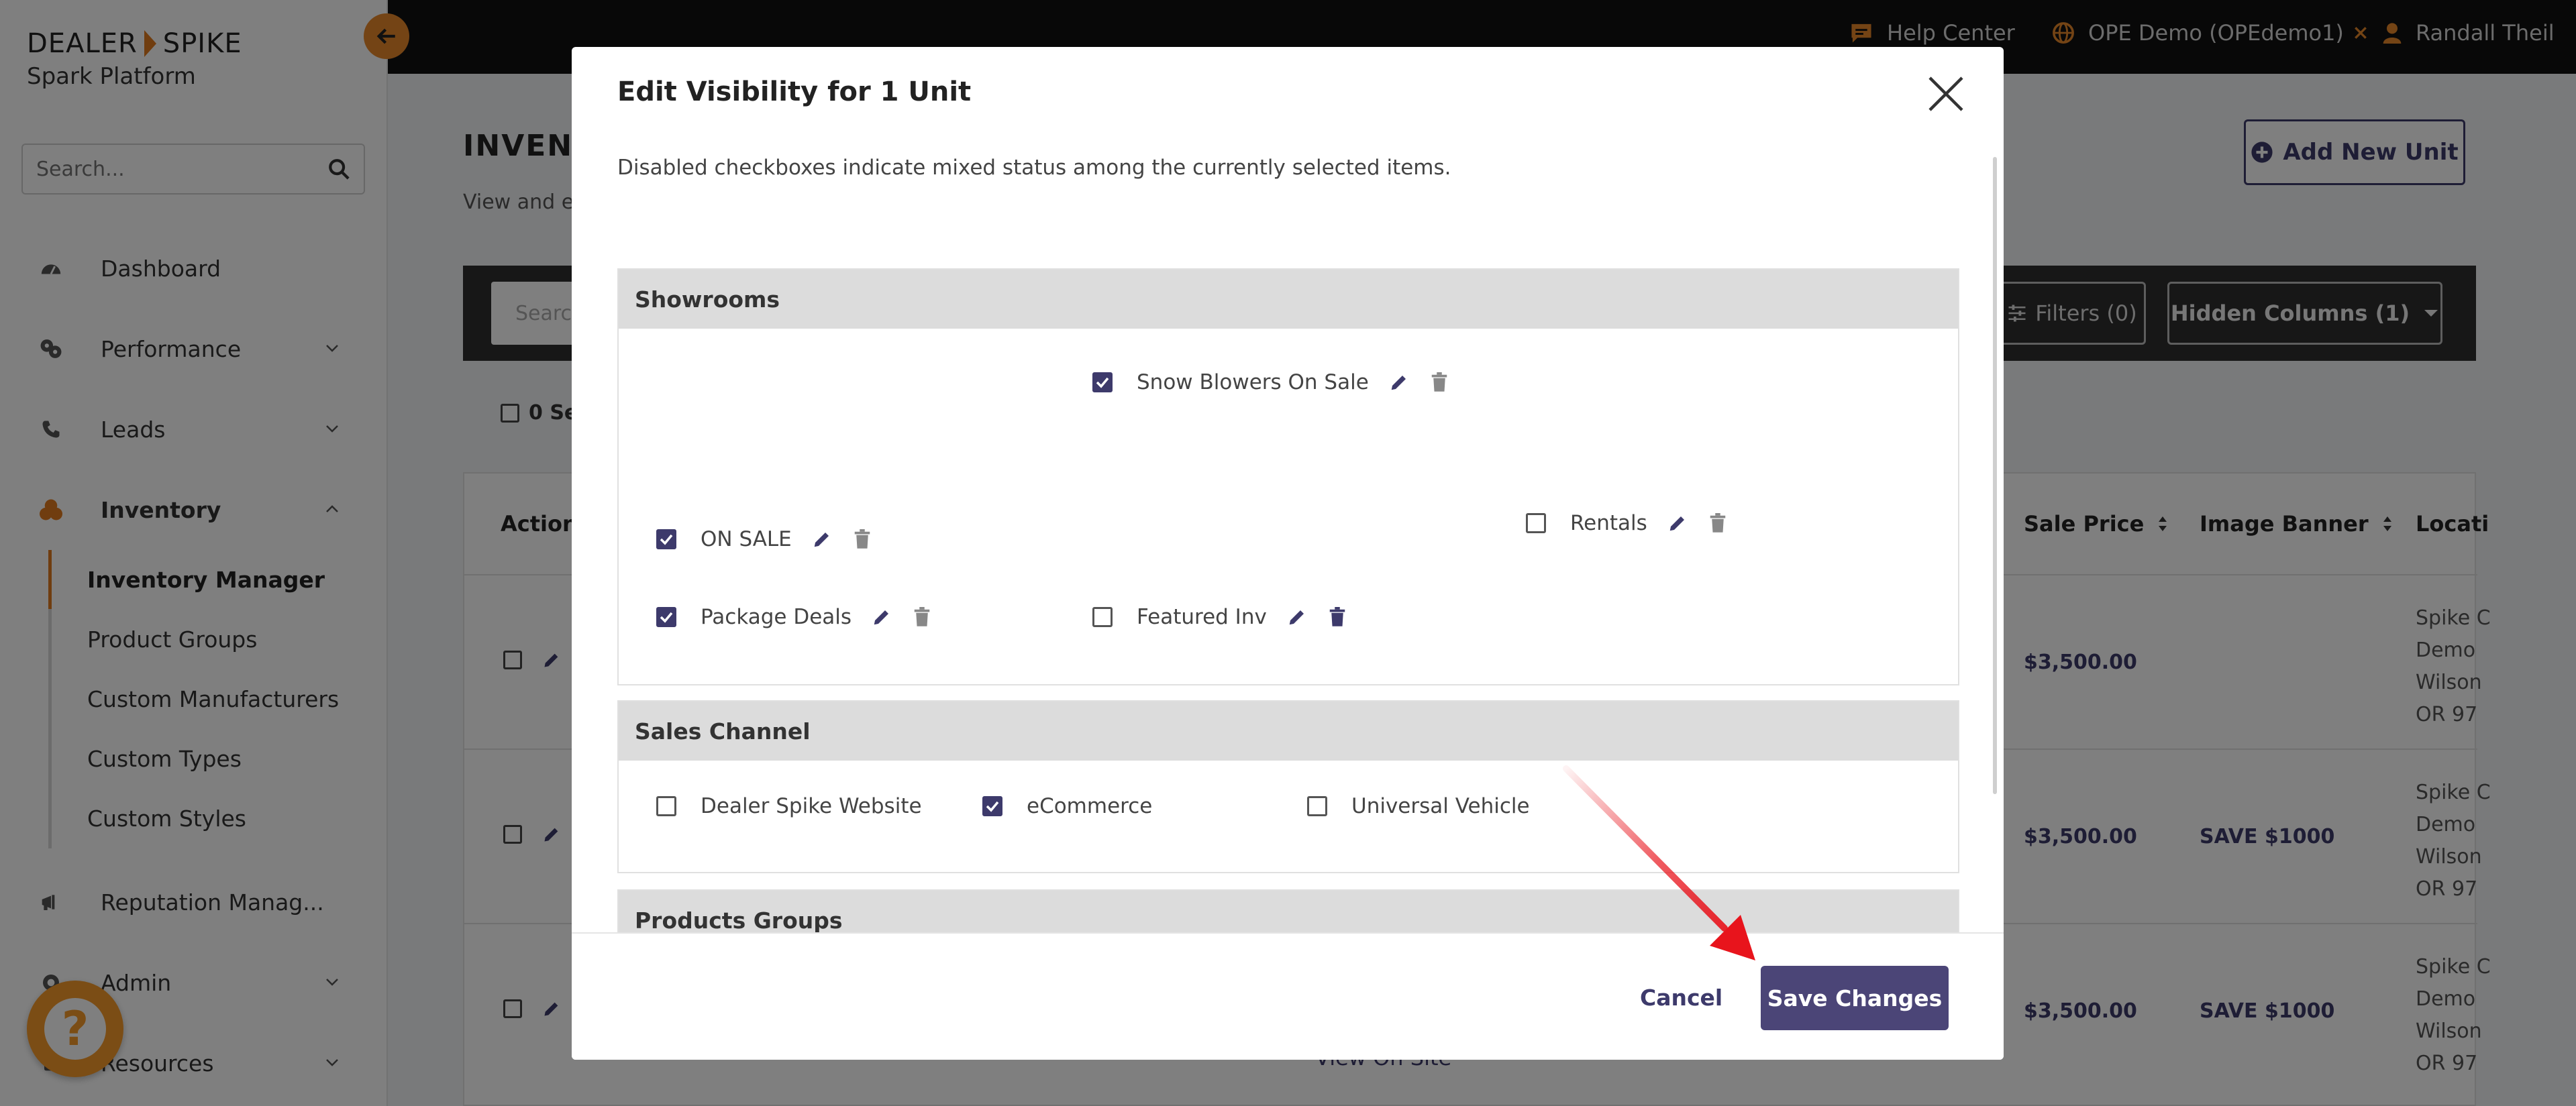  What do you see at coordinates (1288, 731) in the screenshot?
I see `section-title: Sales Channel` at bounding box center [1288, 731].